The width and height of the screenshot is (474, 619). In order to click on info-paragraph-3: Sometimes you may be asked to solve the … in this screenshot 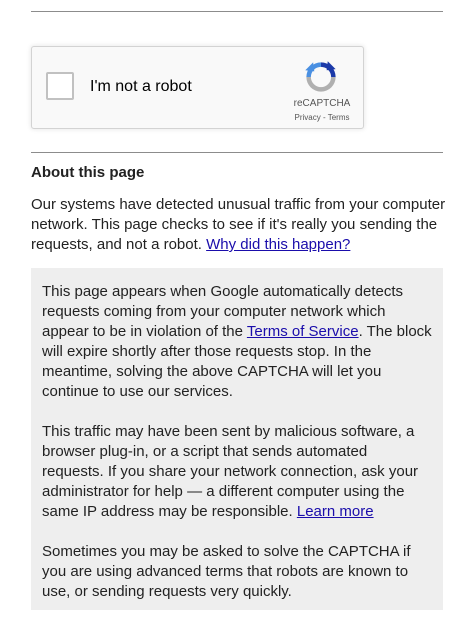, I will do `click(226, 571)`.